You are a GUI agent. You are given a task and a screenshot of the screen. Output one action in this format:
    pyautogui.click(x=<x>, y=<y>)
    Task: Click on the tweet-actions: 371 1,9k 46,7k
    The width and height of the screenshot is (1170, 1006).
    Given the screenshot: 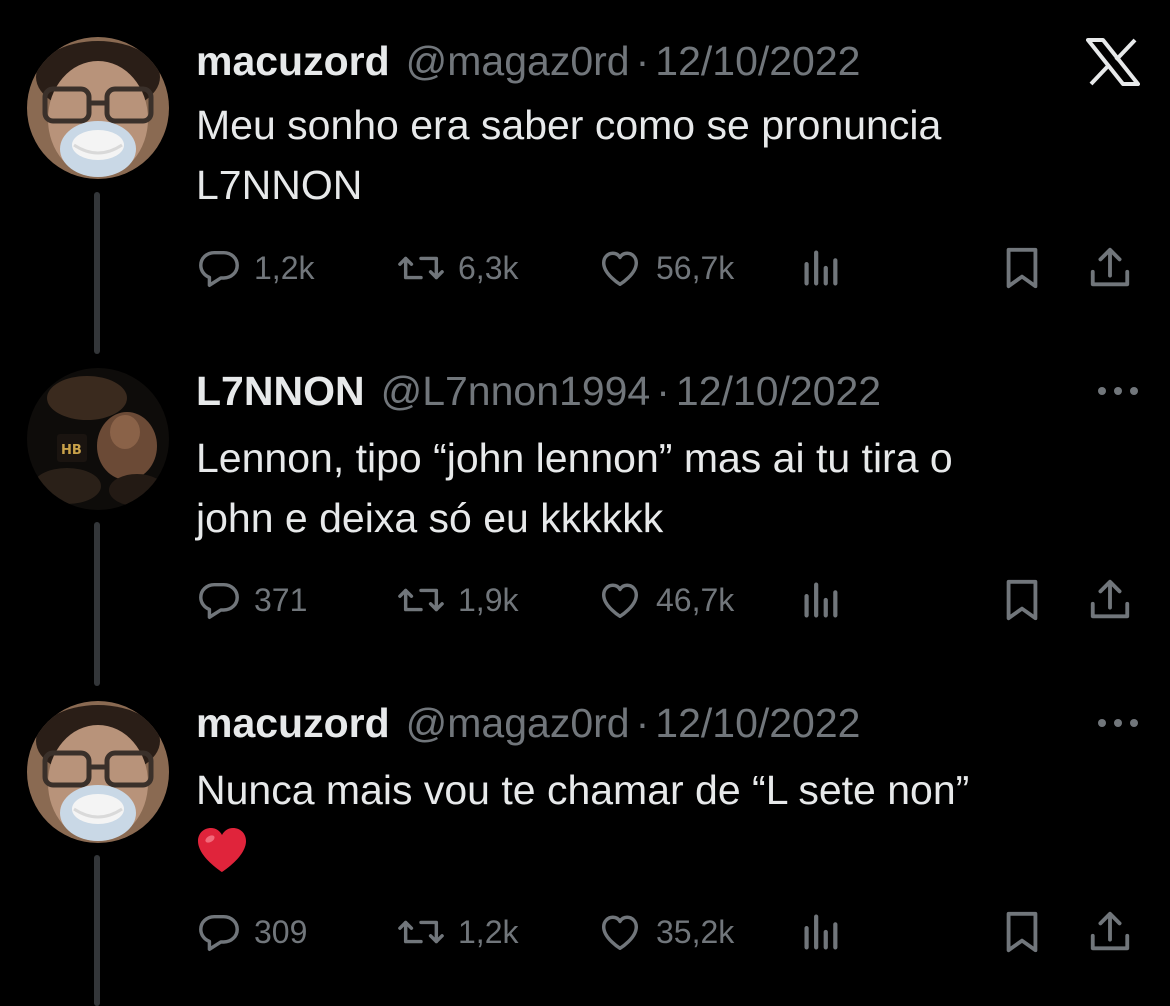 What is the action you would take?
    pyautogui.click(x=671, y=600)
    